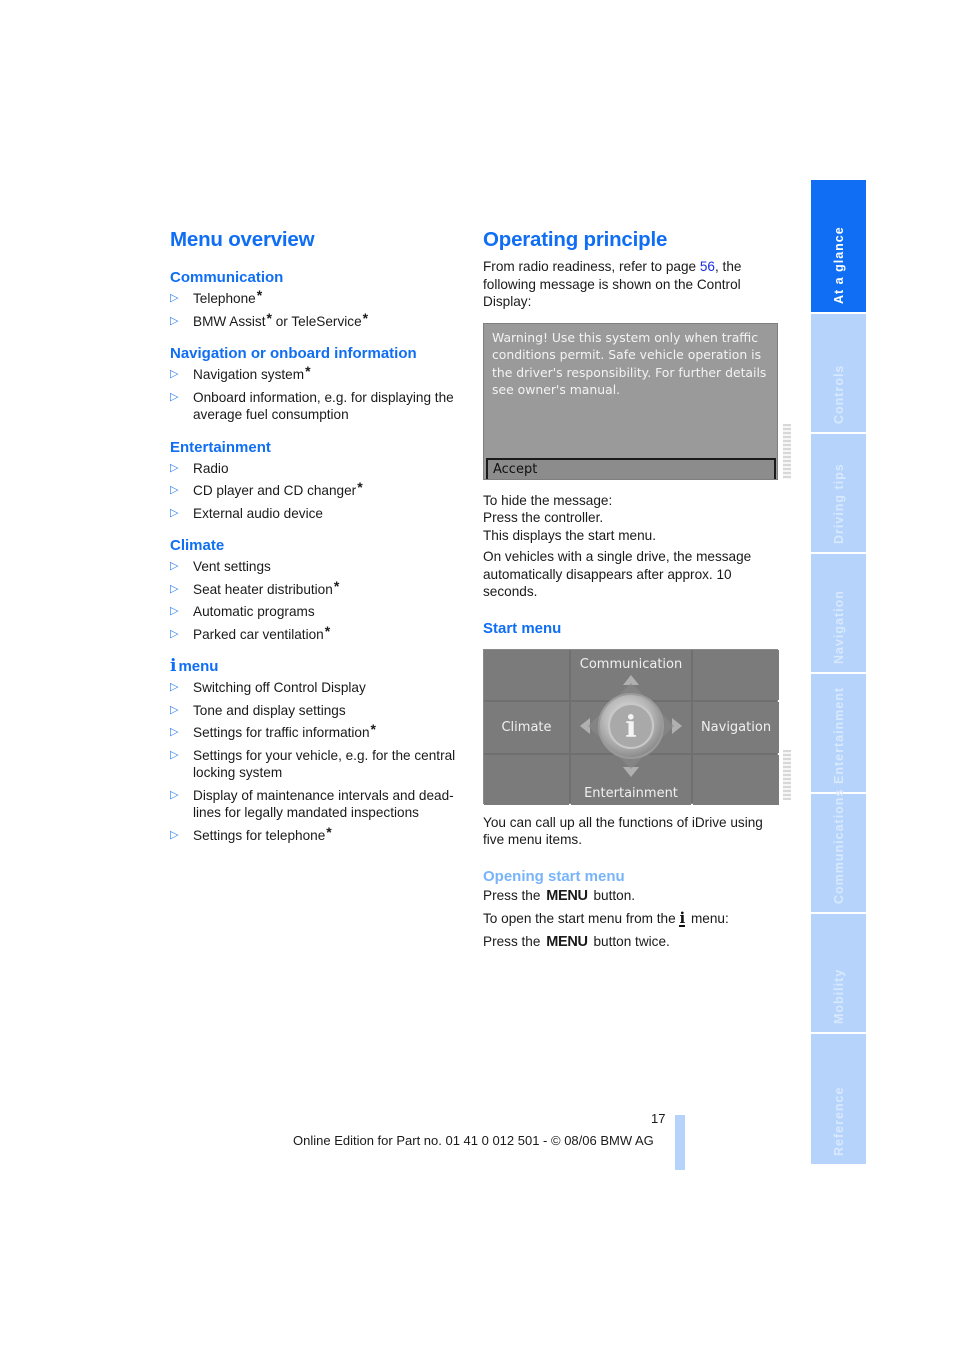  What do you see at coordinates (522, 628) in the screenshot?
I see `start-menu-heading: Start menu` at bounding box center [522, 628].